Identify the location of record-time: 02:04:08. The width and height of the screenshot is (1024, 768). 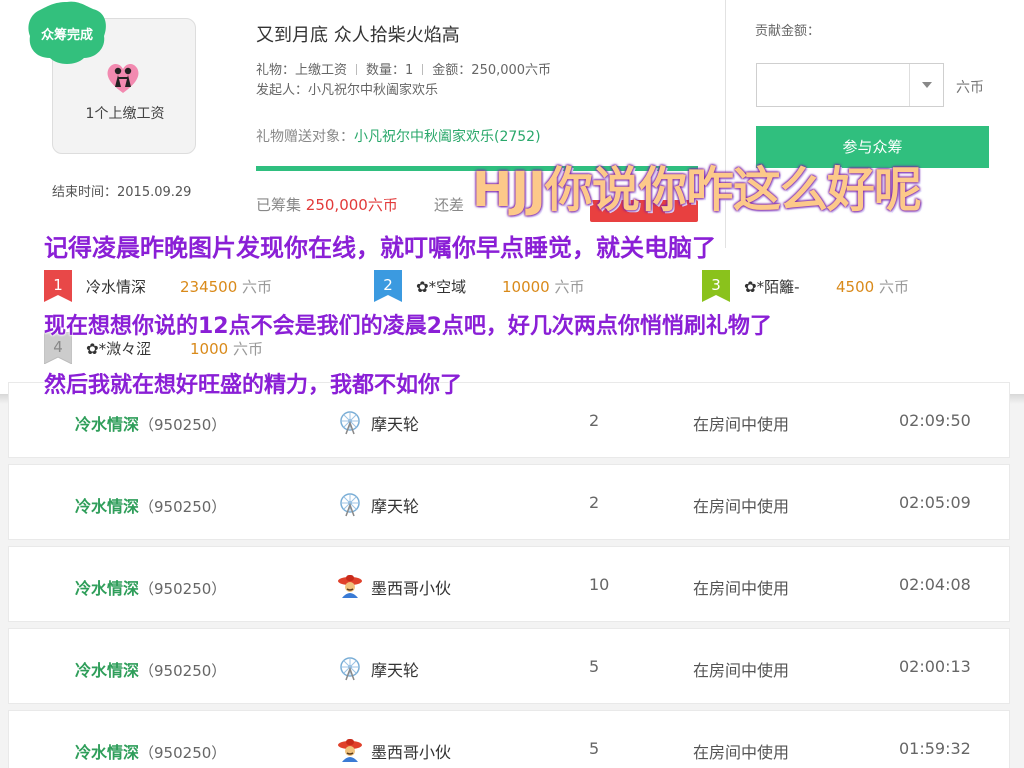
(935, 584).